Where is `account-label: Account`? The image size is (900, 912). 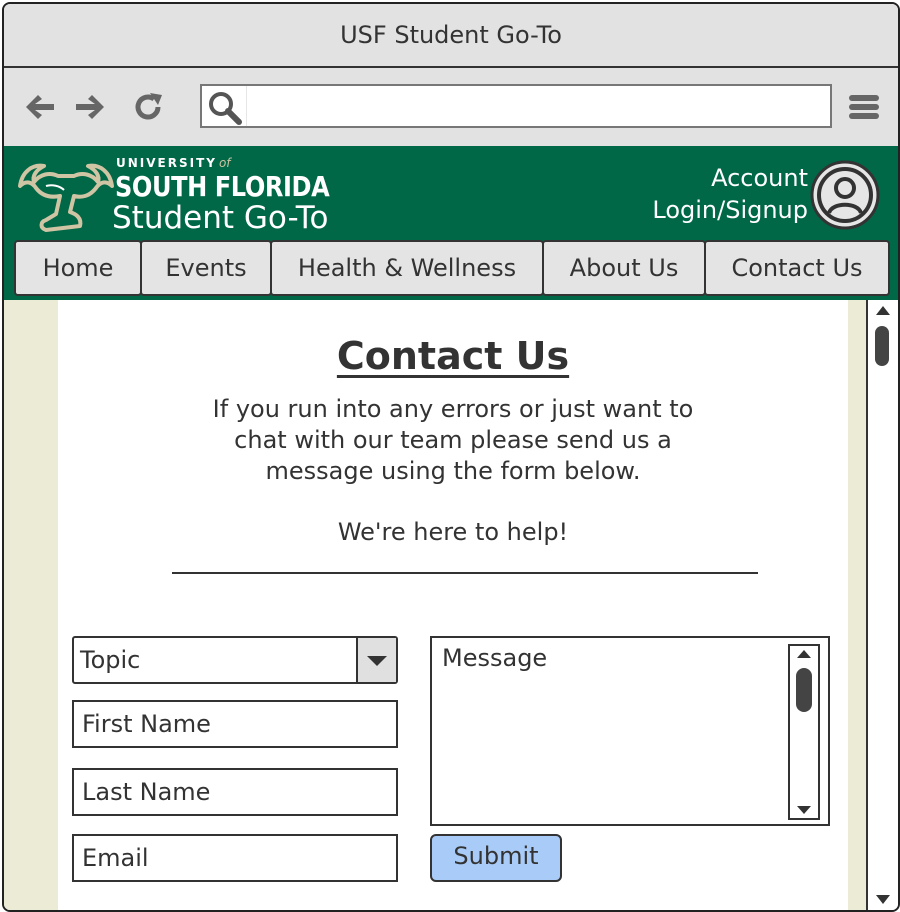 account-label: Account is located at coordinates (759, 178).